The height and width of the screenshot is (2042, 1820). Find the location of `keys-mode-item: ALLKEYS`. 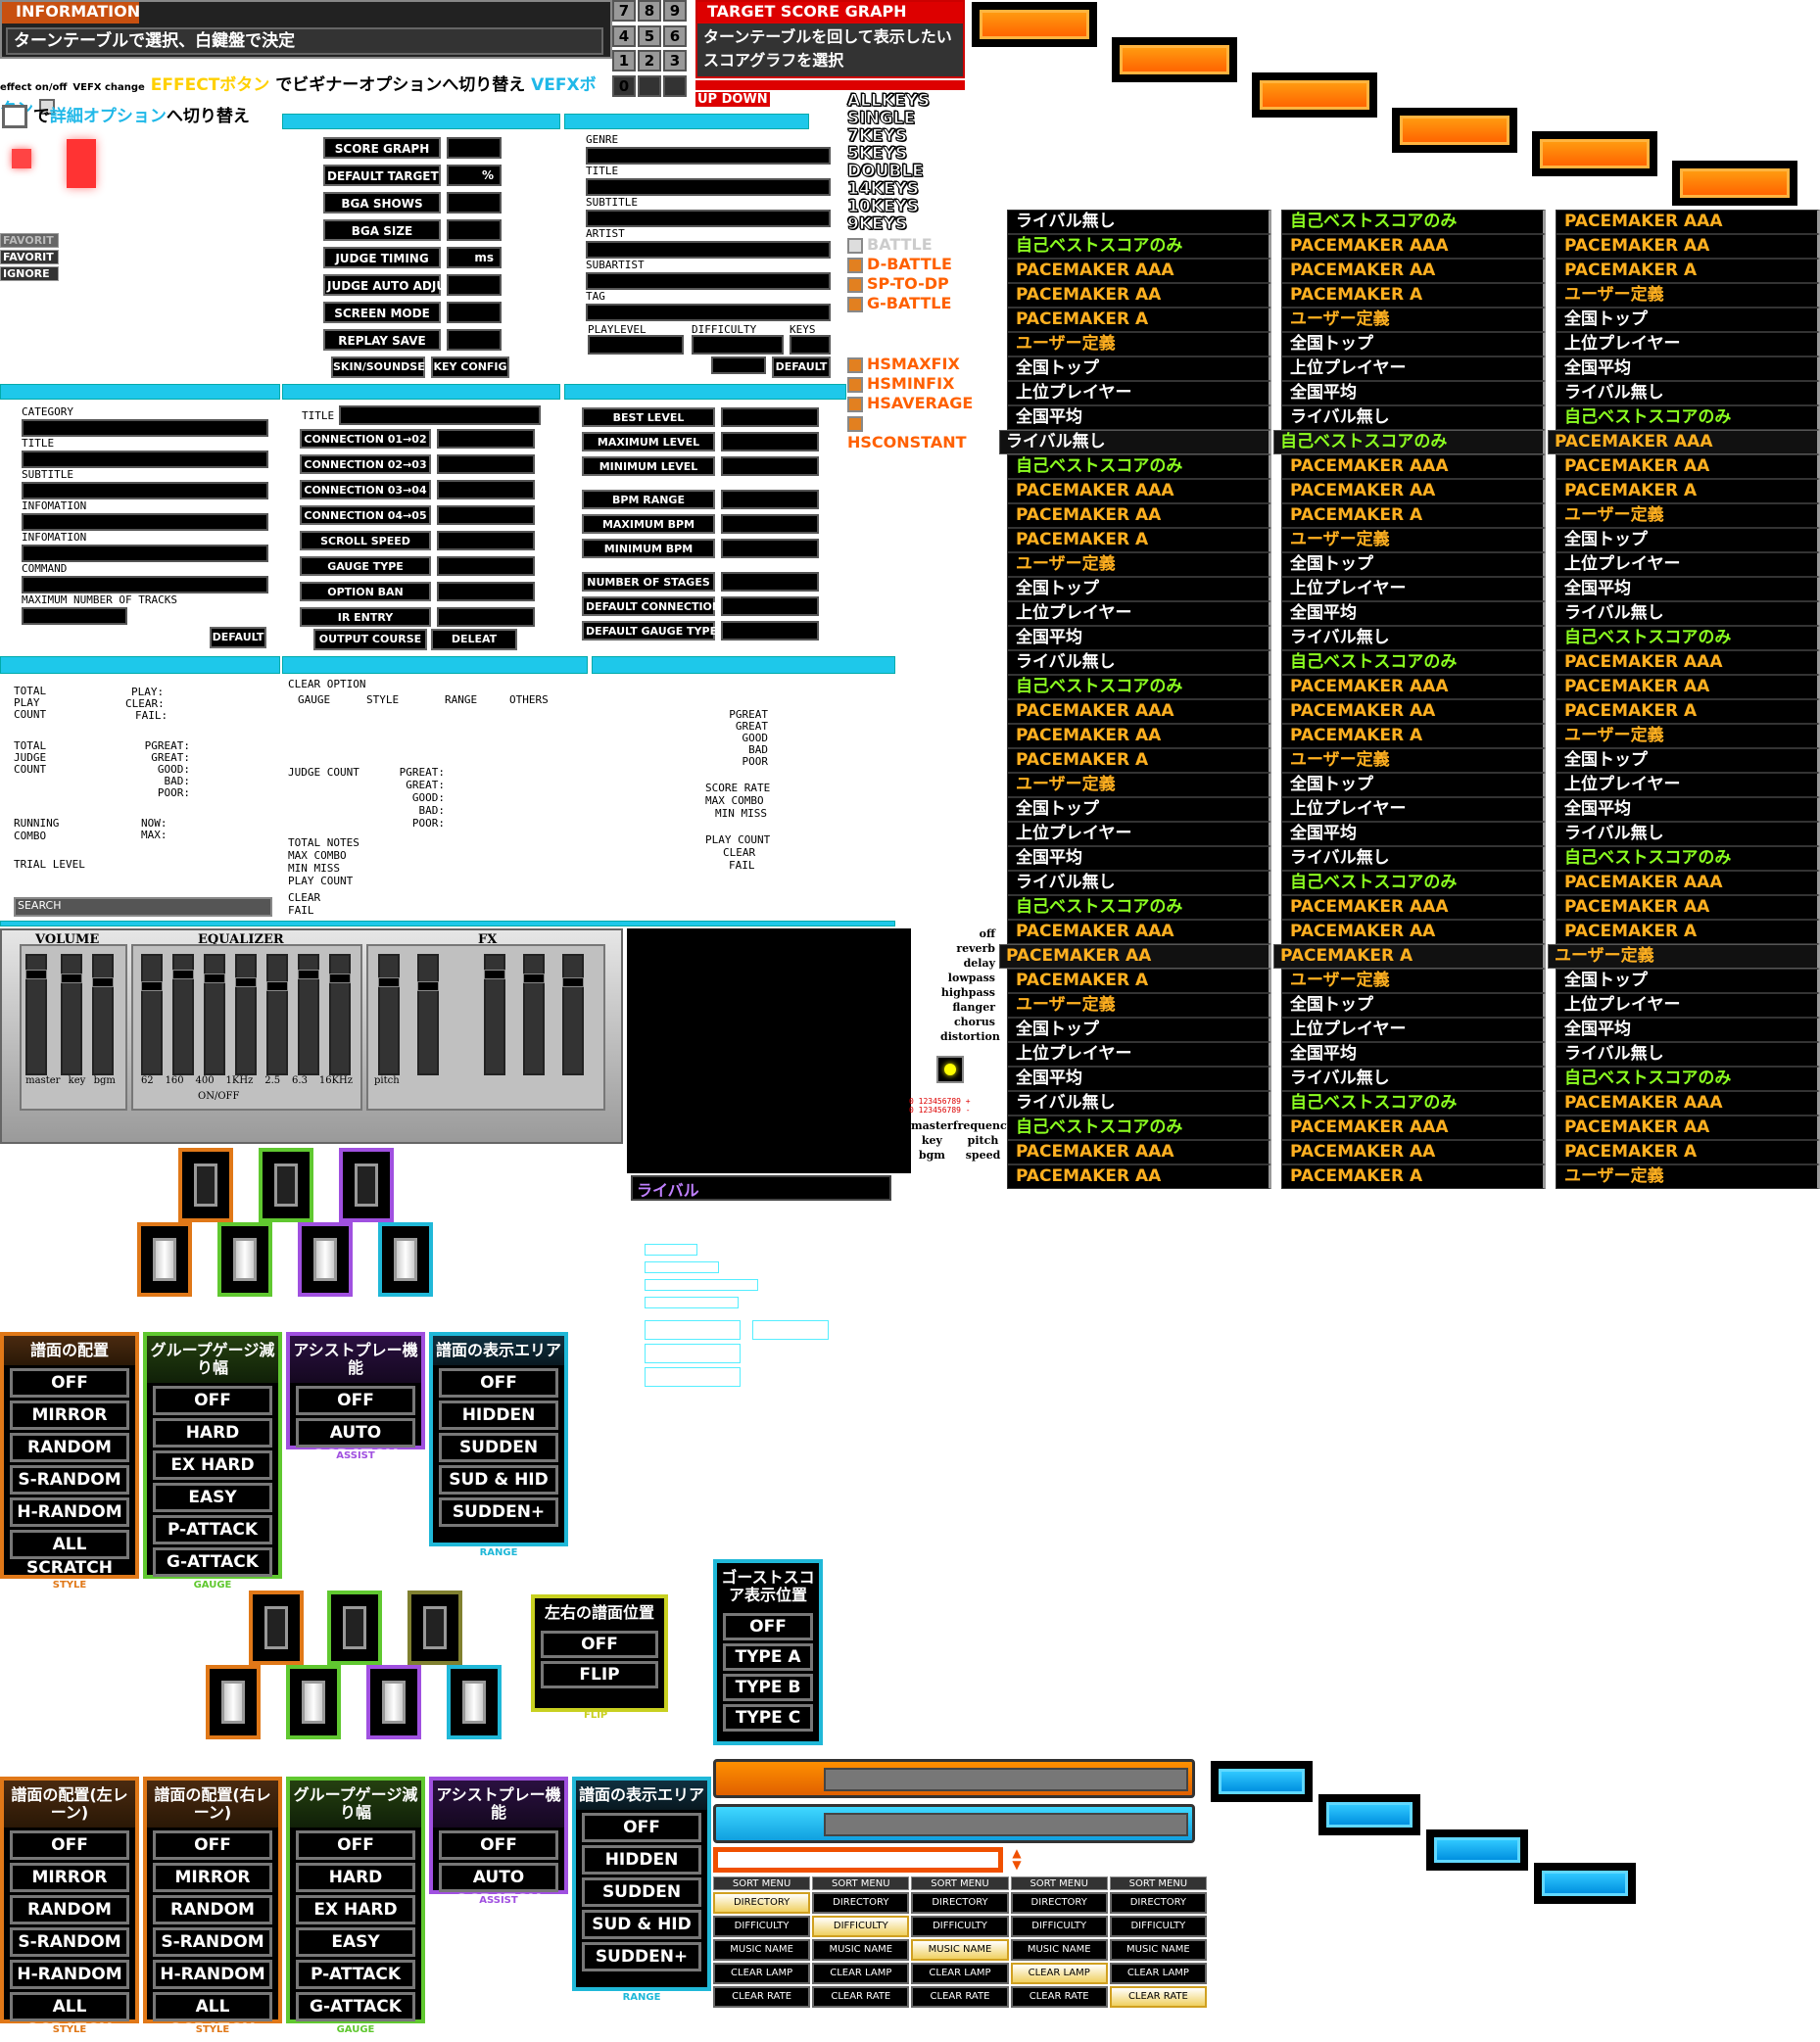

keys-mode-item: ALLKEYS is located at coordinates (901, 101).